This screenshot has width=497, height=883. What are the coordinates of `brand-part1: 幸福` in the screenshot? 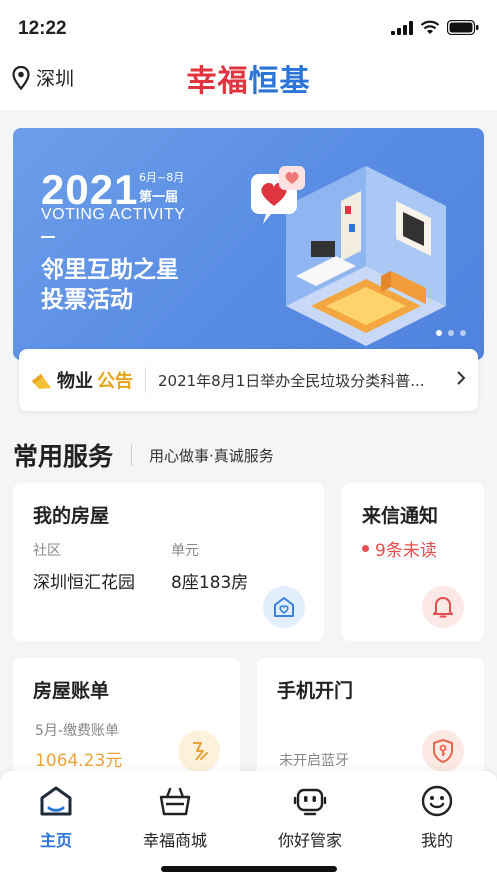 It's located at (217, 81).